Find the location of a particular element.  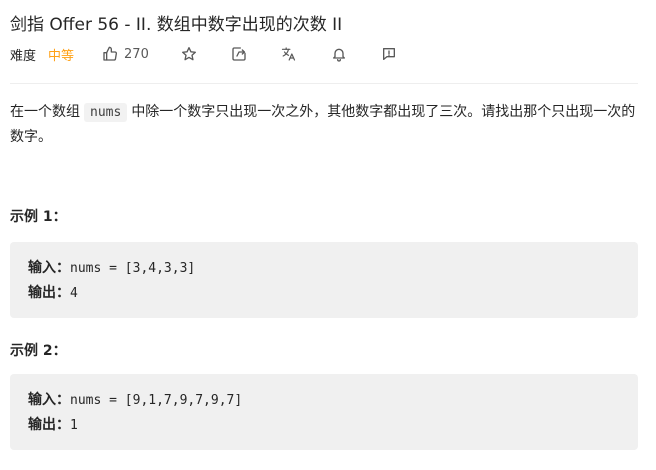

inline-code-nums: nums is located at coordinates (106, 112).